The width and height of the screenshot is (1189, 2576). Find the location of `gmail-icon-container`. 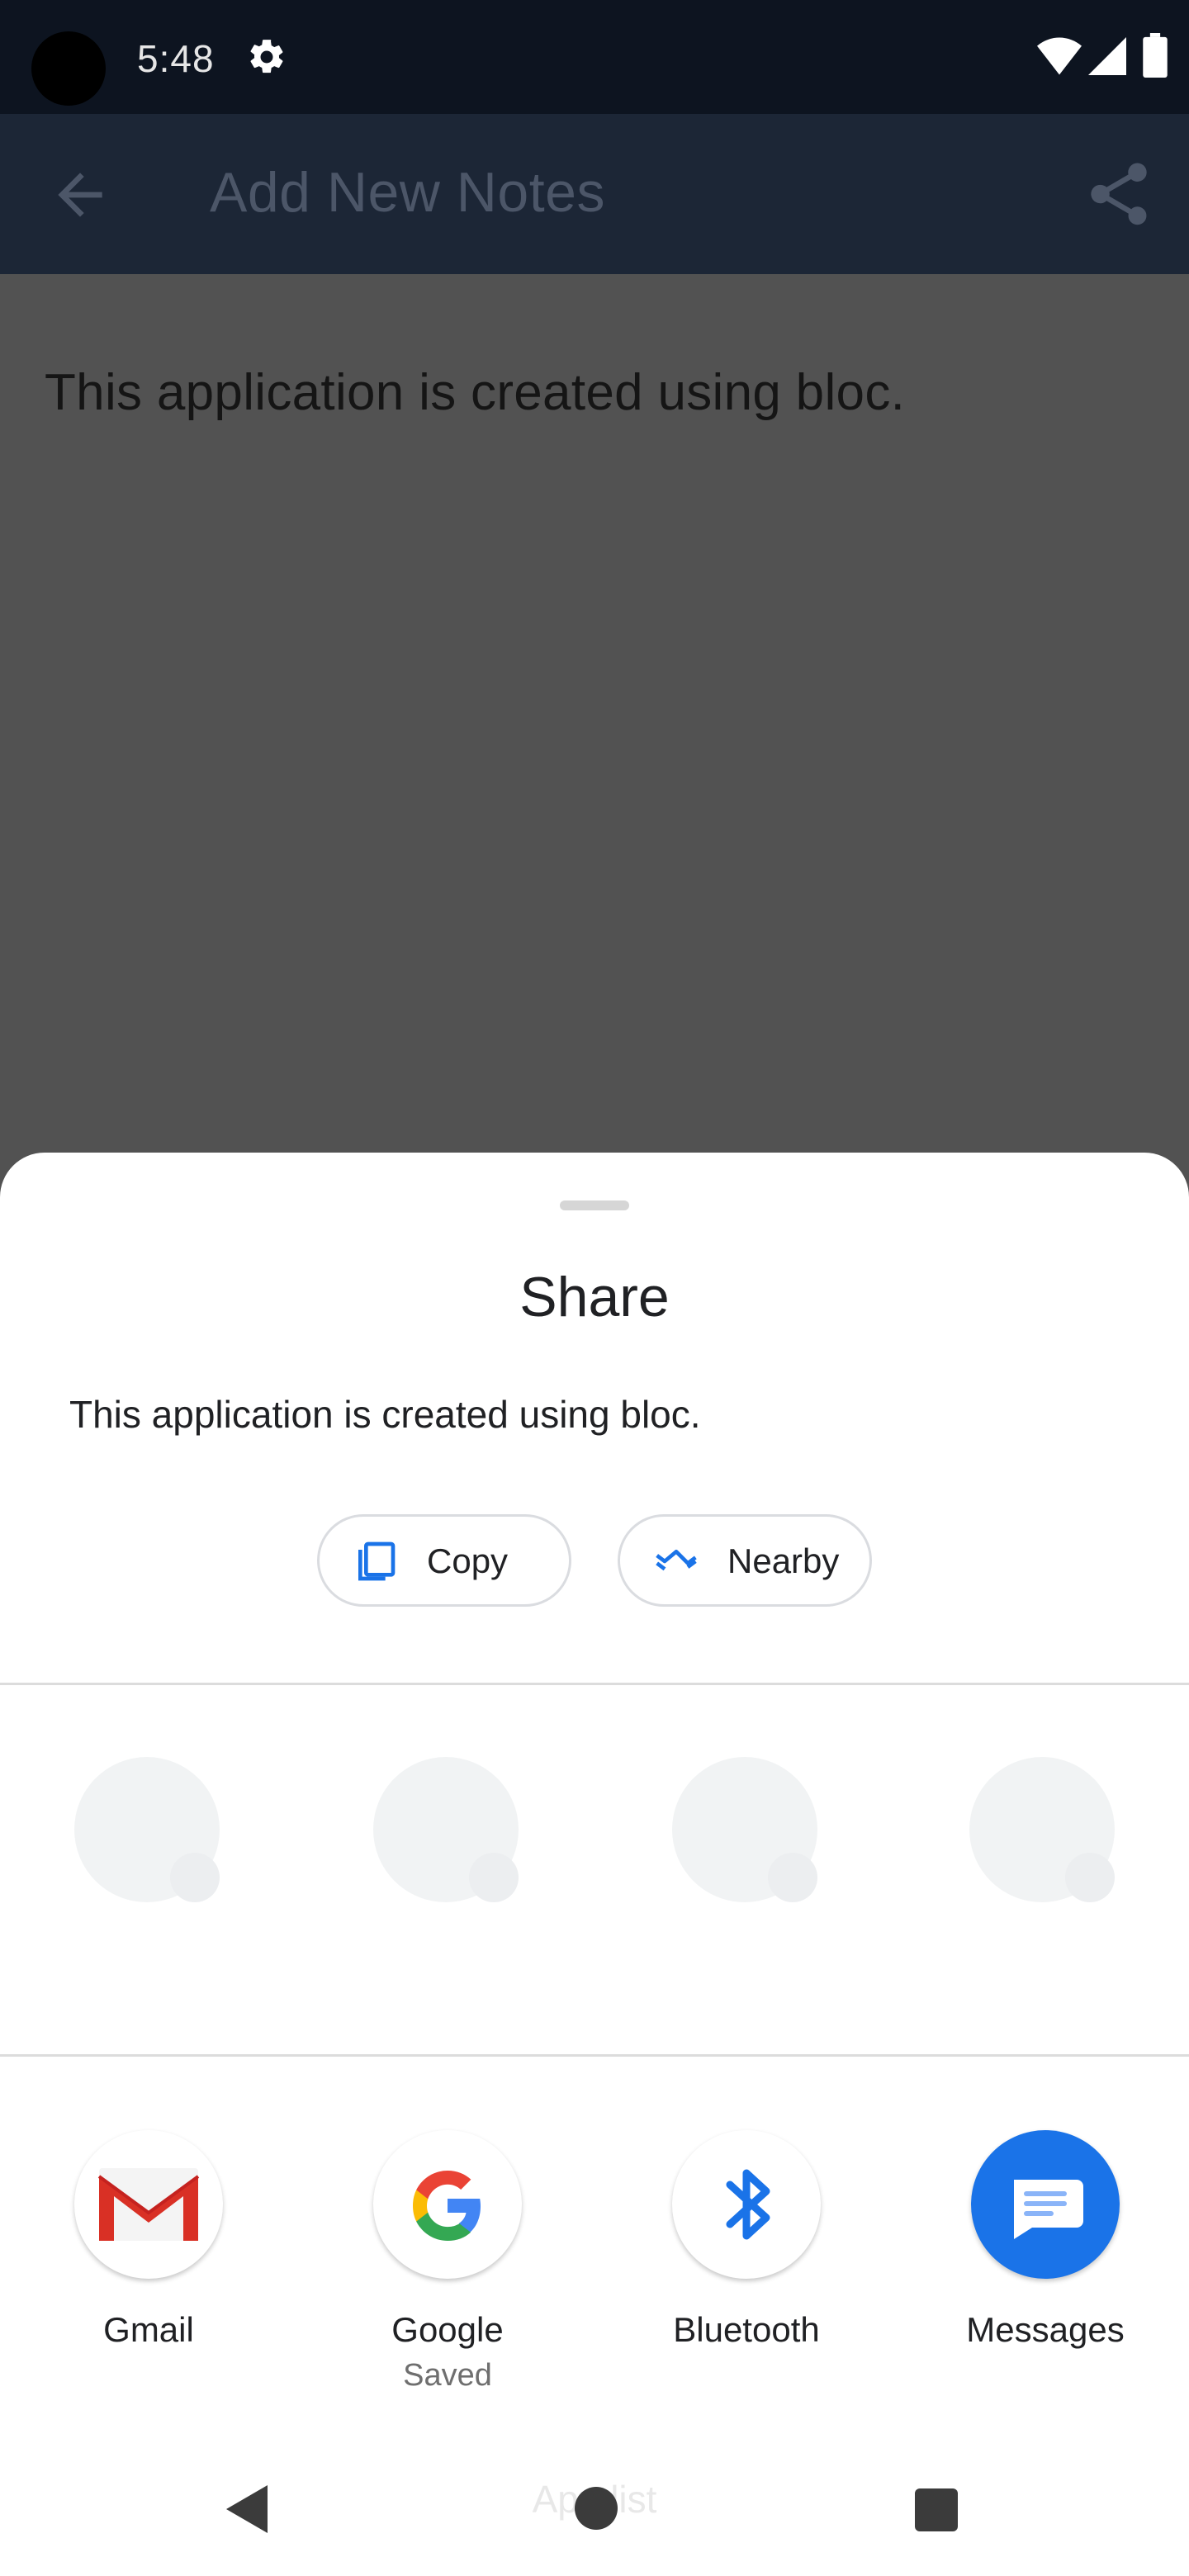

gmail-icon-container is located at coordinates (148, 2204).